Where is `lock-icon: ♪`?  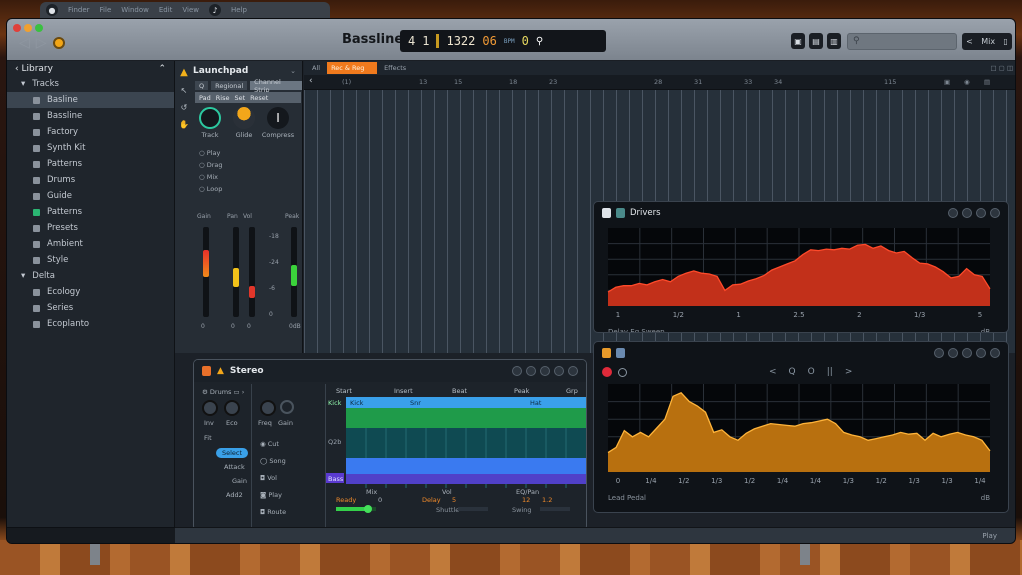 lock-icon: ♪ is located at coordinates (215, 10).